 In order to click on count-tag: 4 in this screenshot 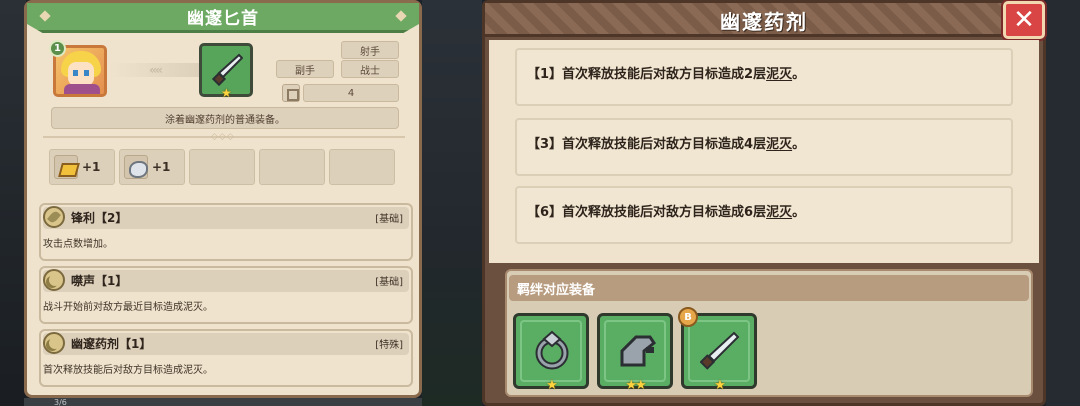, I will do `click(351, 93)`.